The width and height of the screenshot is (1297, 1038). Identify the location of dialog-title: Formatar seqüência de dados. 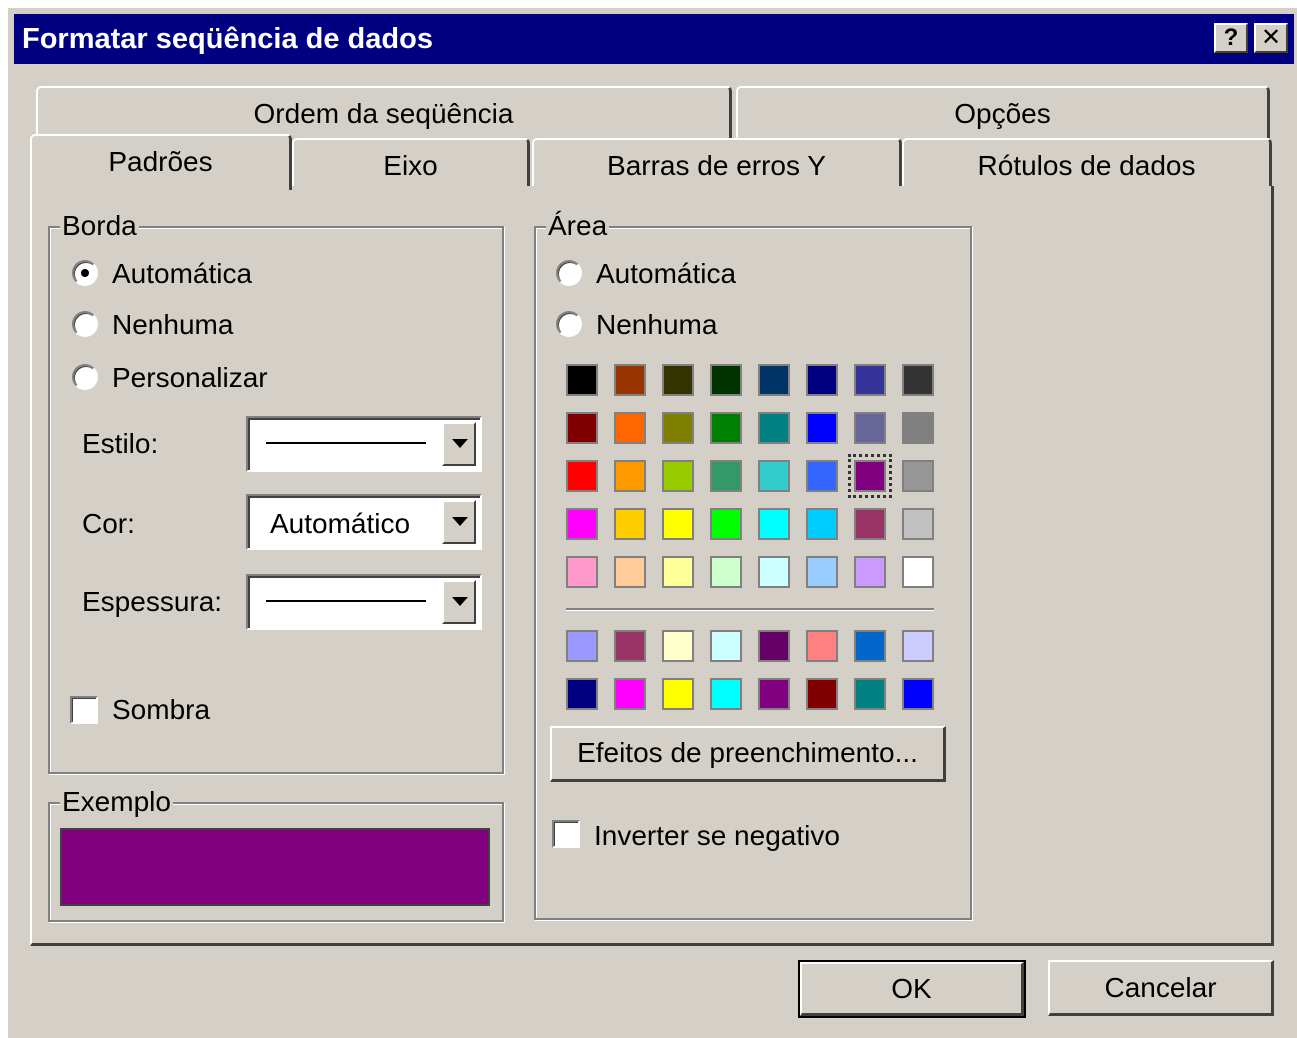
(227, 39).